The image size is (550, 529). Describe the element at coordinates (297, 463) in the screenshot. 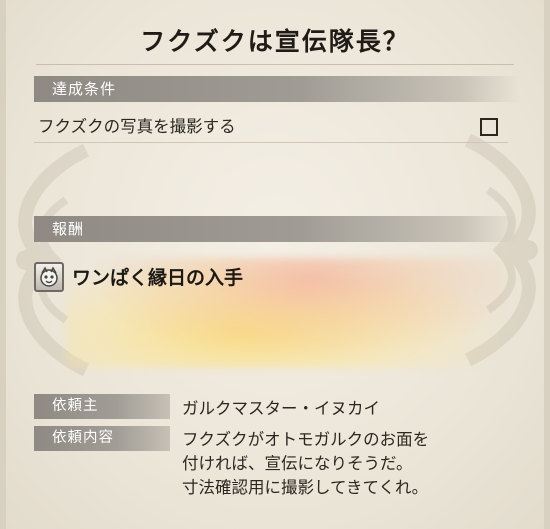

I see `request-line: 付ければ、宣伝になりそうだ。` at that location.